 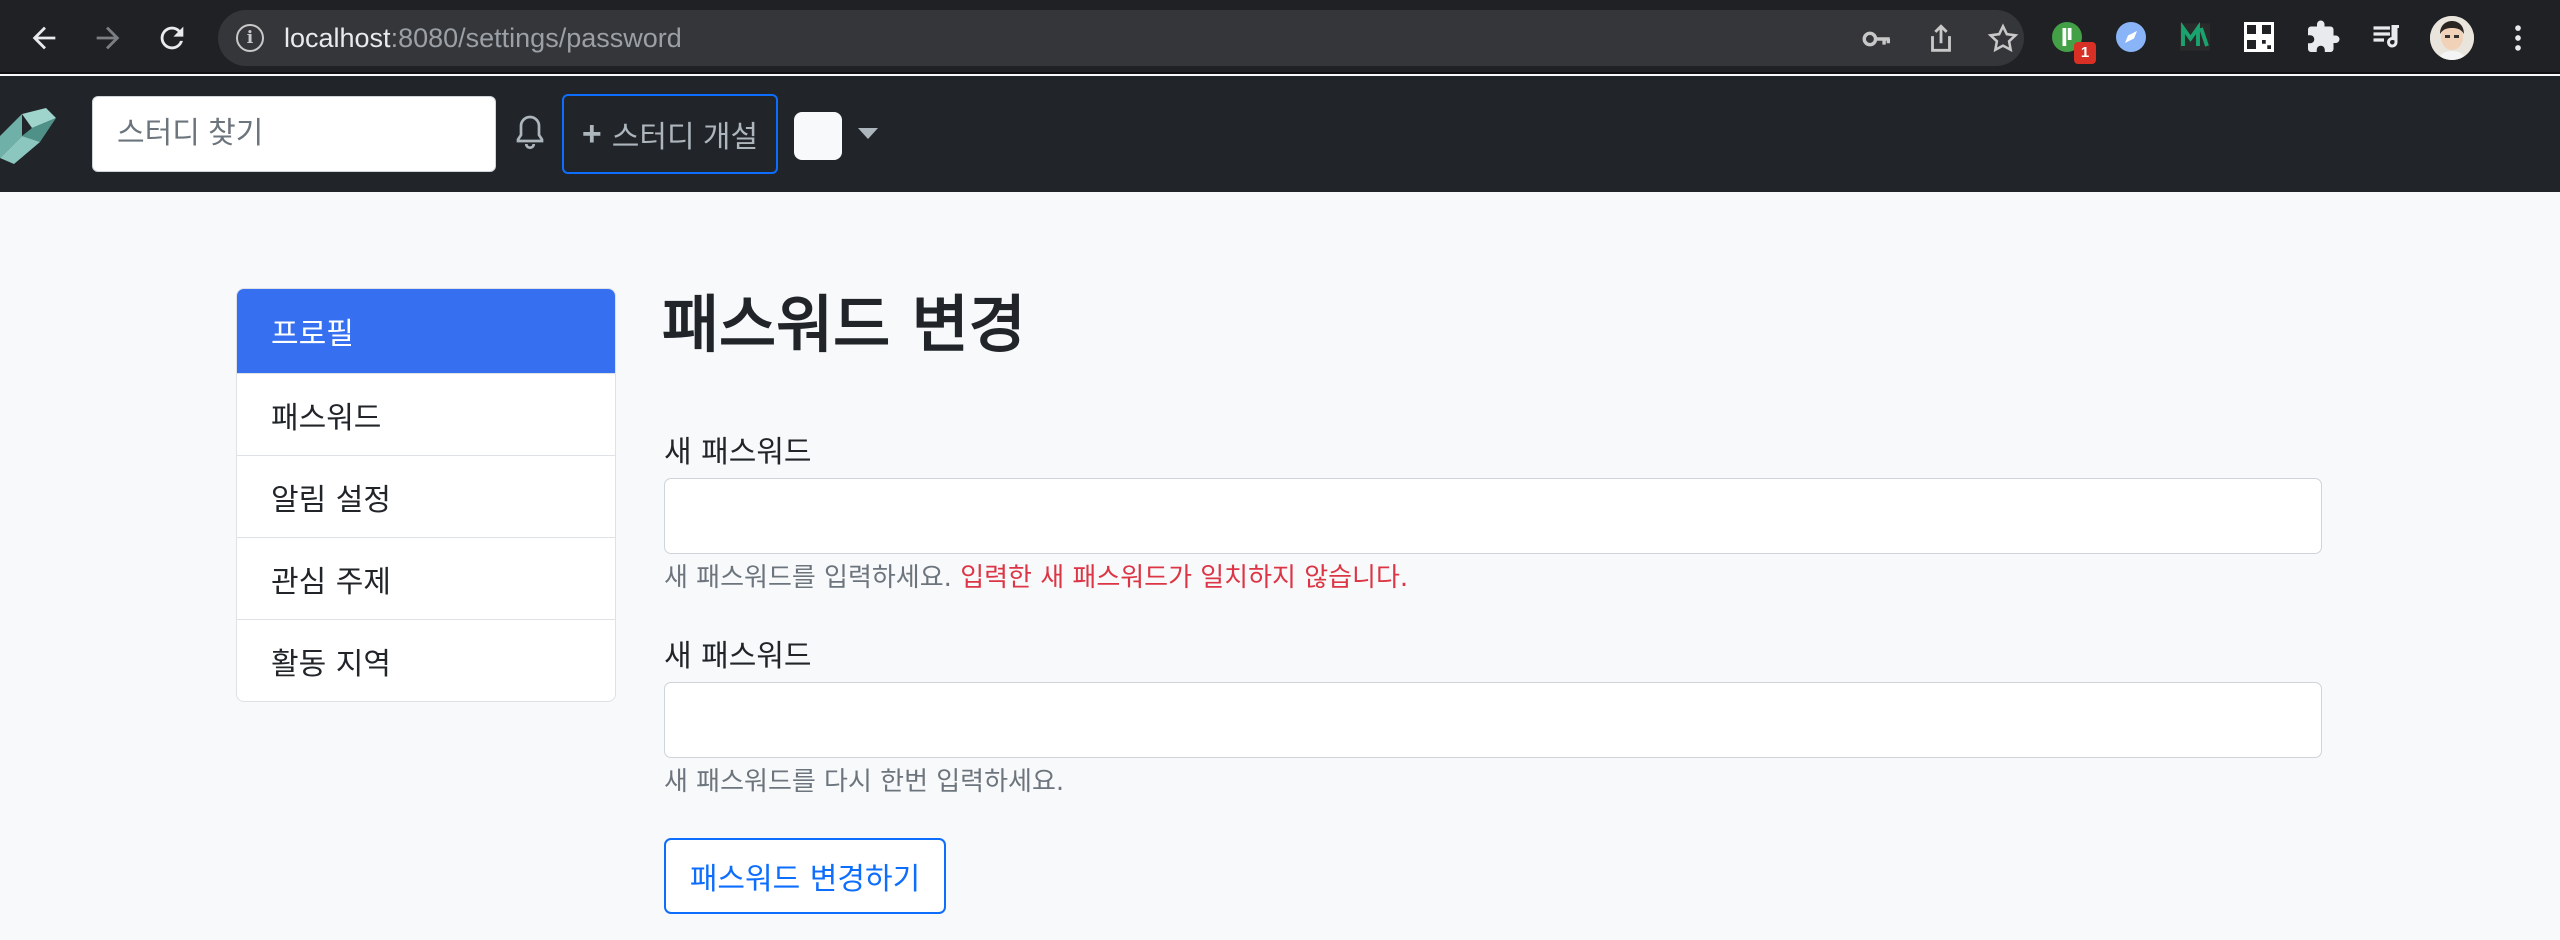 What do you see at coordinates (2323, 37) in the screenshot?
I see `extensions-puzzle-icon` at bounding box center [2323, 37].